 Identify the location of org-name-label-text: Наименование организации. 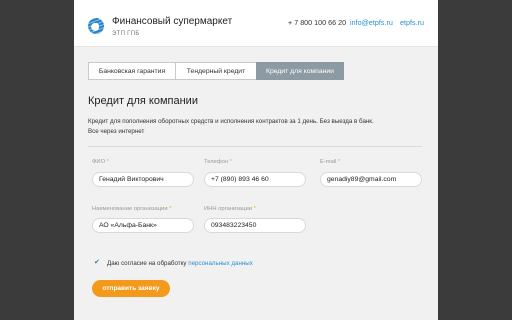
(130, 209).